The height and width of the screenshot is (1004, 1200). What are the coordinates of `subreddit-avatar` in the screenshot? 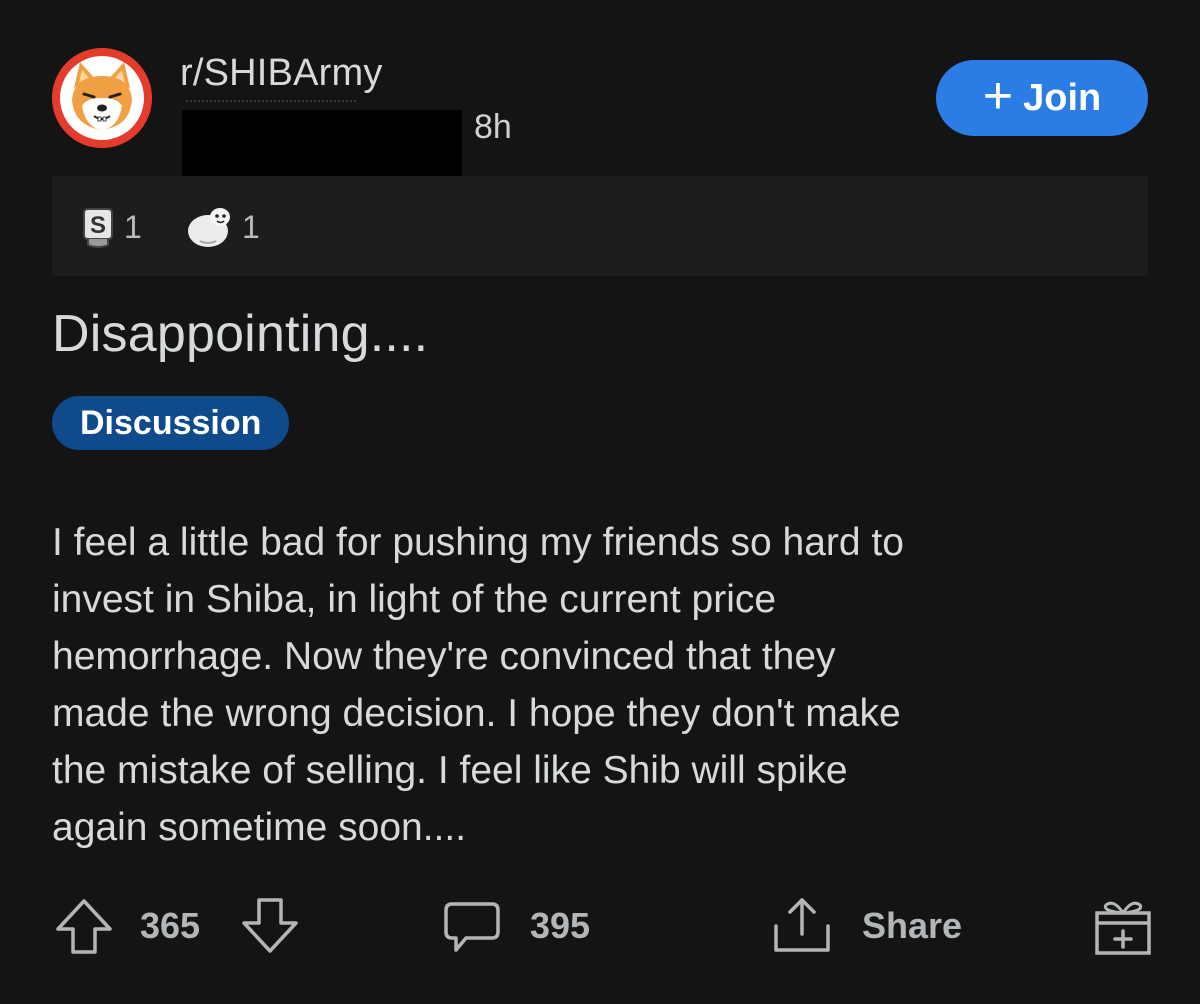 It's located at (102, 98).